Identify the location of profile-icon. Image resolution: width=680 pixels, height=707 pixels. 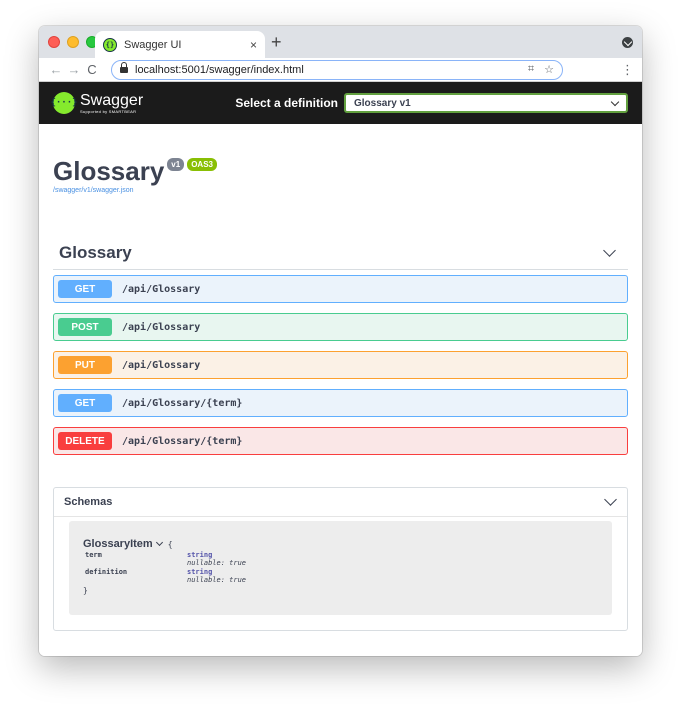
(627, 42).